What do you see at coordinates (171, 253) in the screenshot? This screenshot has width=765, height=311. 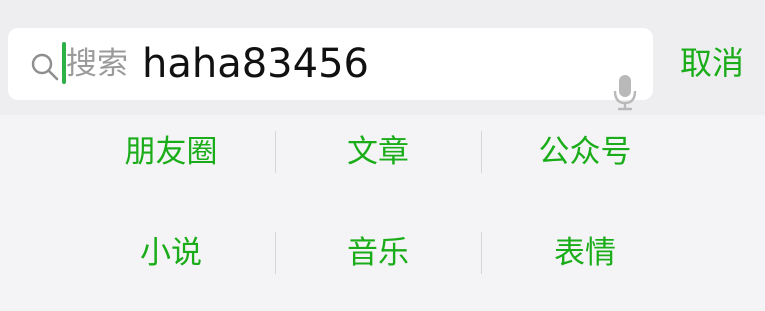 I see `category-novels: 小说` at bounding box center [171, 253].